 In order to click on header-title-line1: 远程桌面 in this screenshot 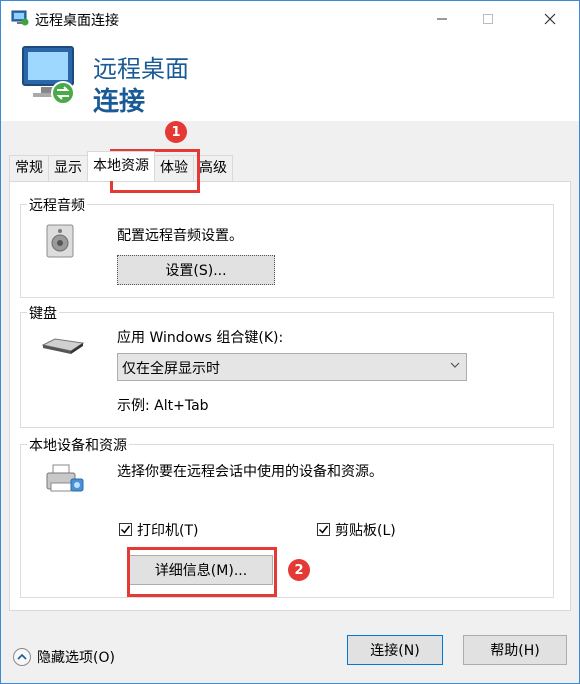, I will do `click(141, 69)`.